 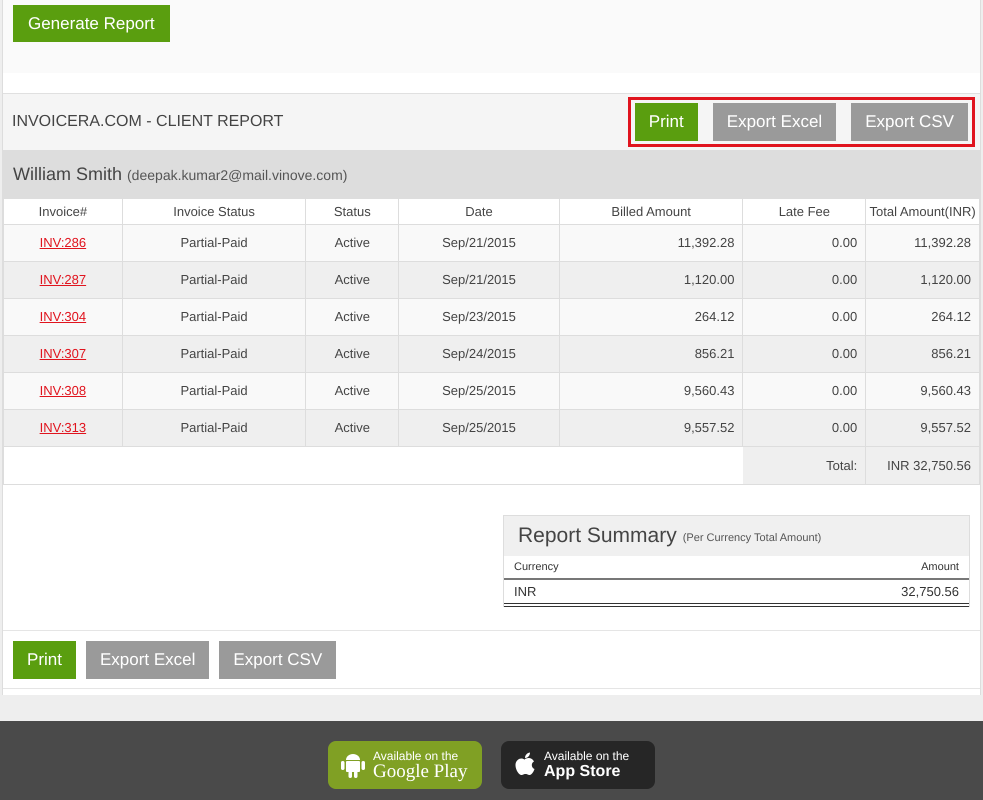 What do you see at coordinates (237, 175) in the screenshot?
I see `client-email: (deepak.kumar2@mail.vinove.com)` at bounding box center [237, 175].